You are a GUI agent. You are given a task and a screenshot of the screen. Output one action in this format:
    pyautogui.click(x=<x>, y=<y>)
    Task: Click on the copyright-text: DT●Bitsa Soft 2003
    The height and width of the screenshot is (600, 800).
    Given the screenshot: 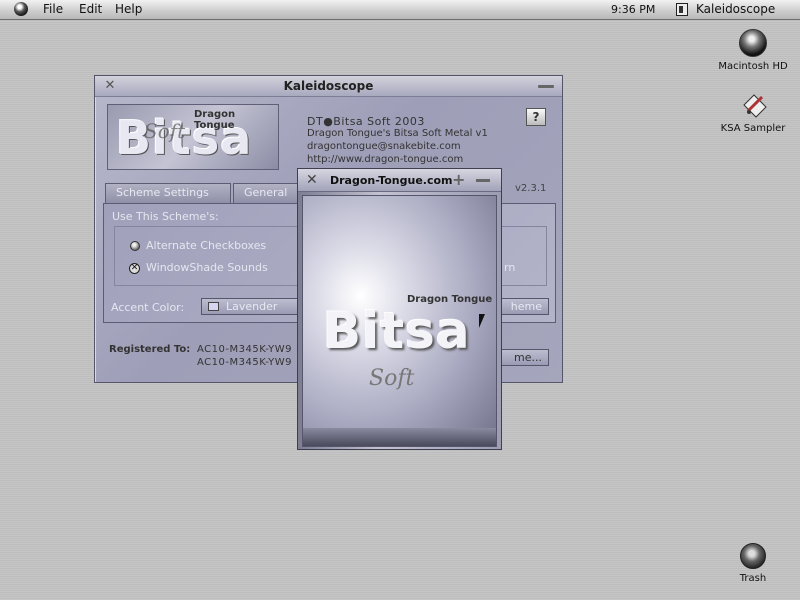 What is the action you would take?
    pyautogui.click(x=366, y=121)
    